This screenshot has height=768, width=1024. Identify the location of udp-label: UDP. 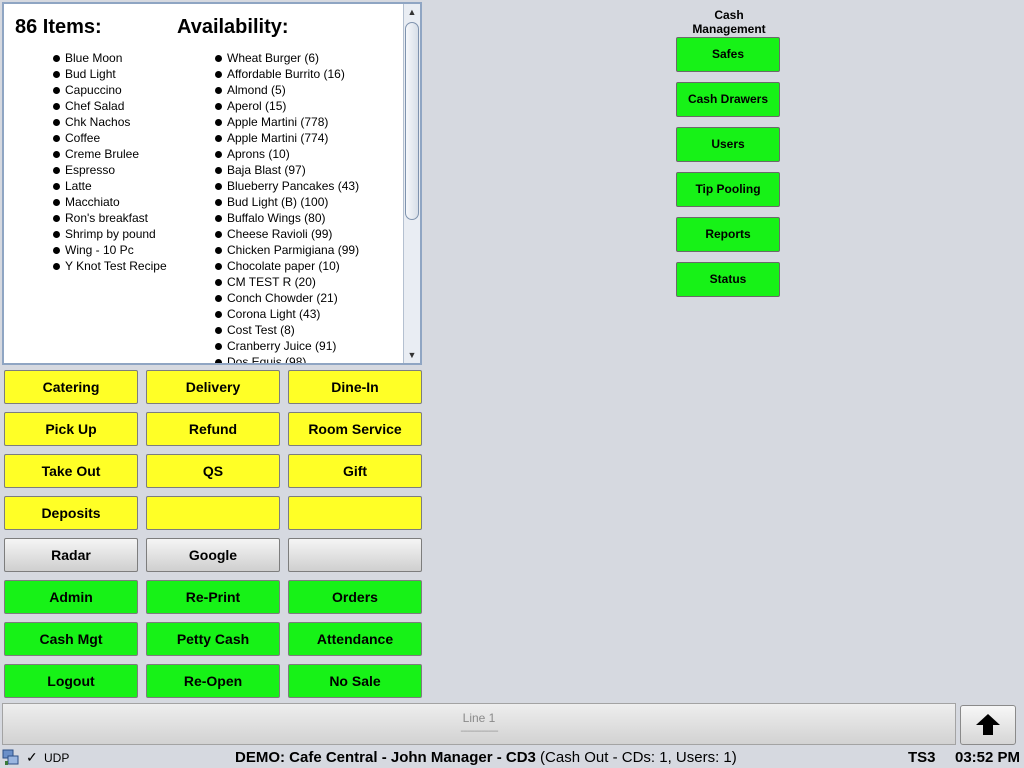
(57, 758).